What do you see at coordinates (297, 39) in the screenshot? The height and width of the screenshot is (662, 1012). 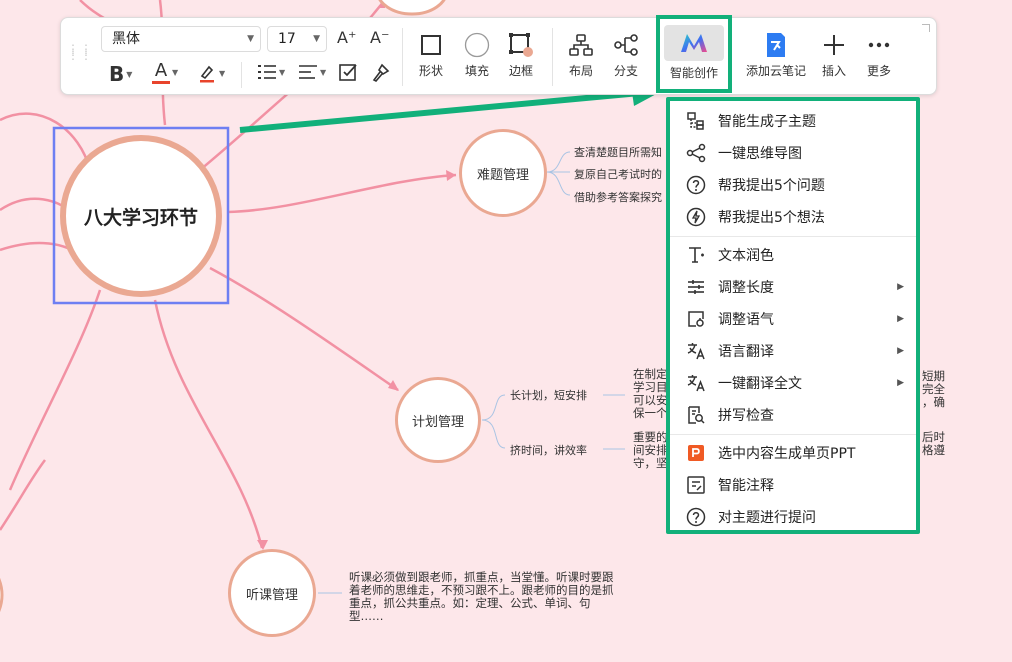 I see `font-size-select: 17 ▼` at bounding box center [297, 39].